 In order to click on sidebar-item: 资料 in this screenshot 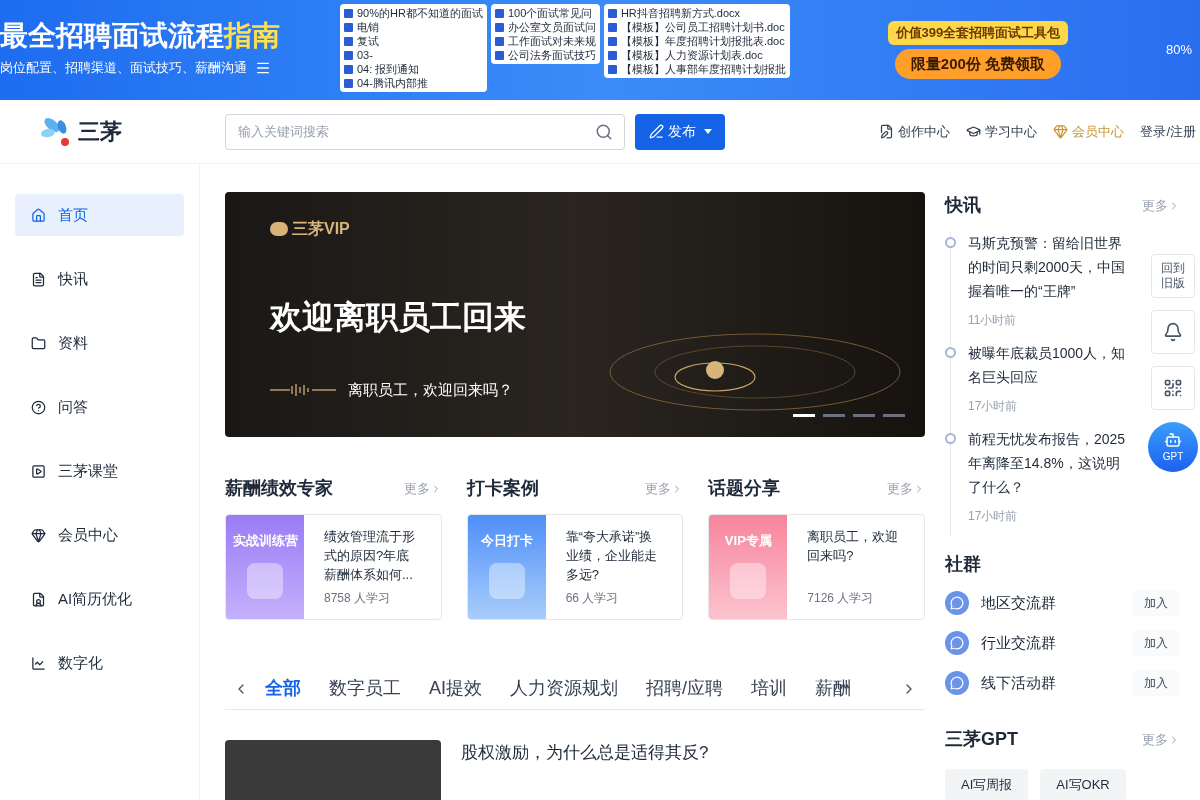, I will do `click(99, 343)`.